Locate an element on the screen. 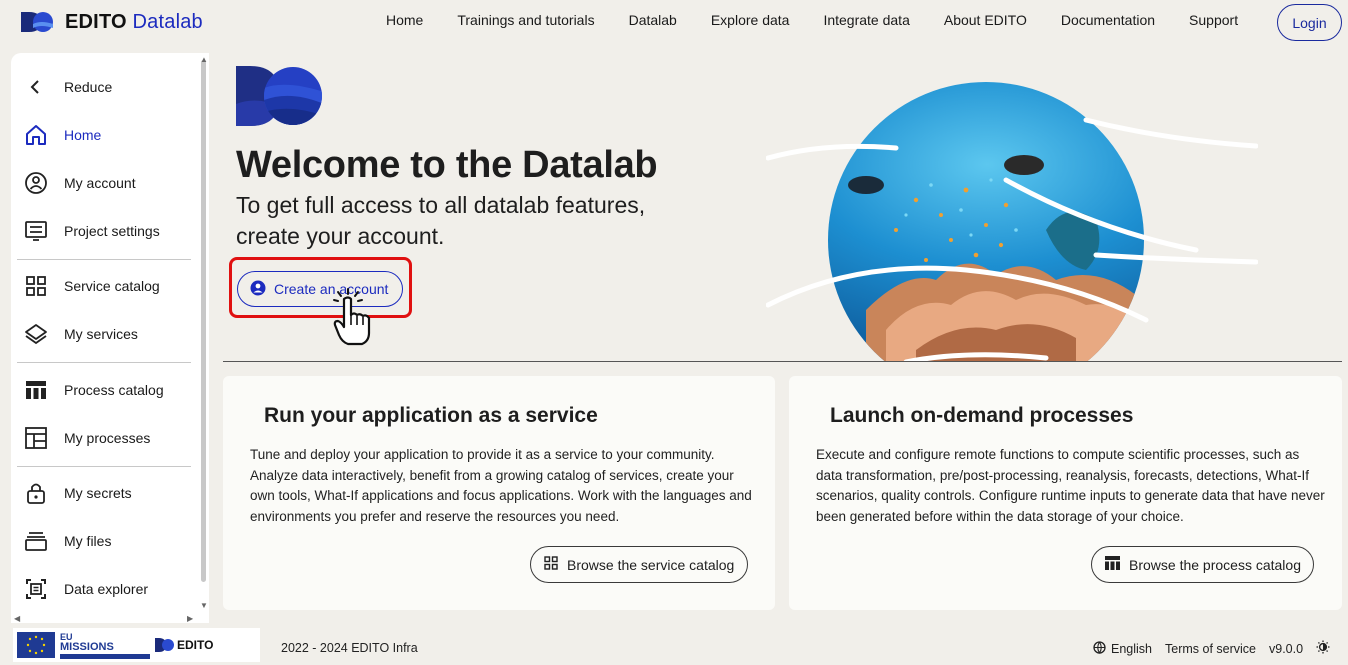 The height and width of the screenshot is (665, 1348). brand-sub: Datalab is located at coordinates (167, 21).